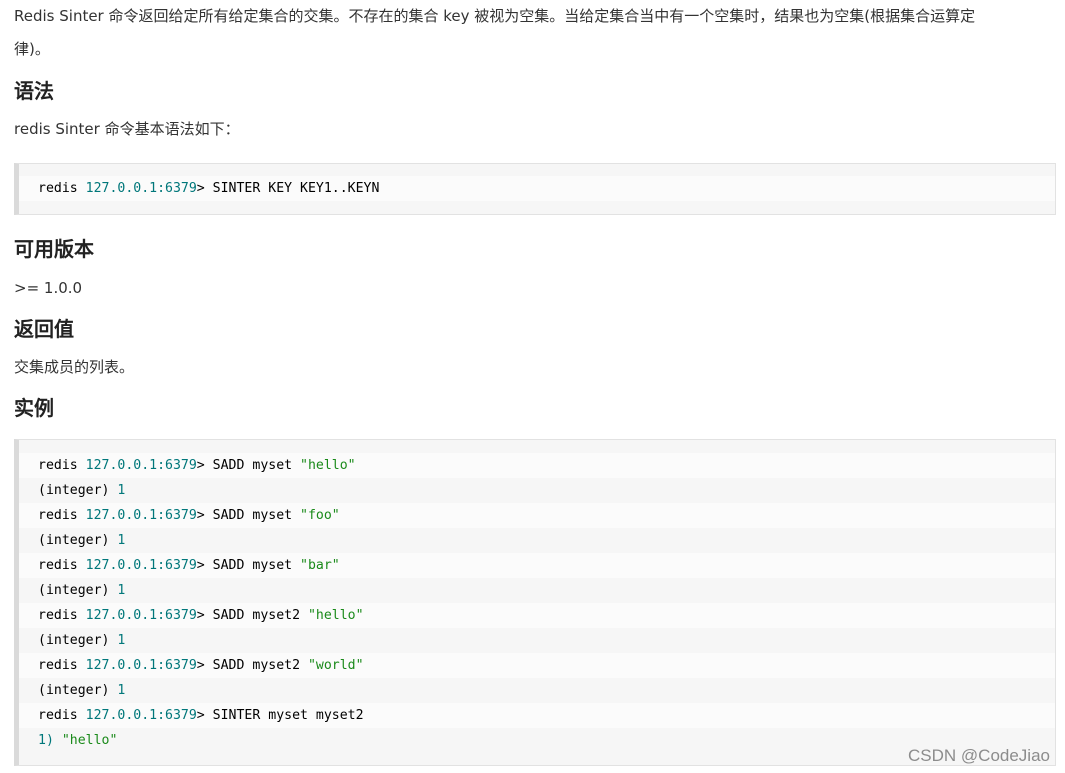 This screenshot has height=773, width=1065. Describe the element at coordinates (32, 49) in the screenshot. I see `intro-line-2: 律)。` at that location.